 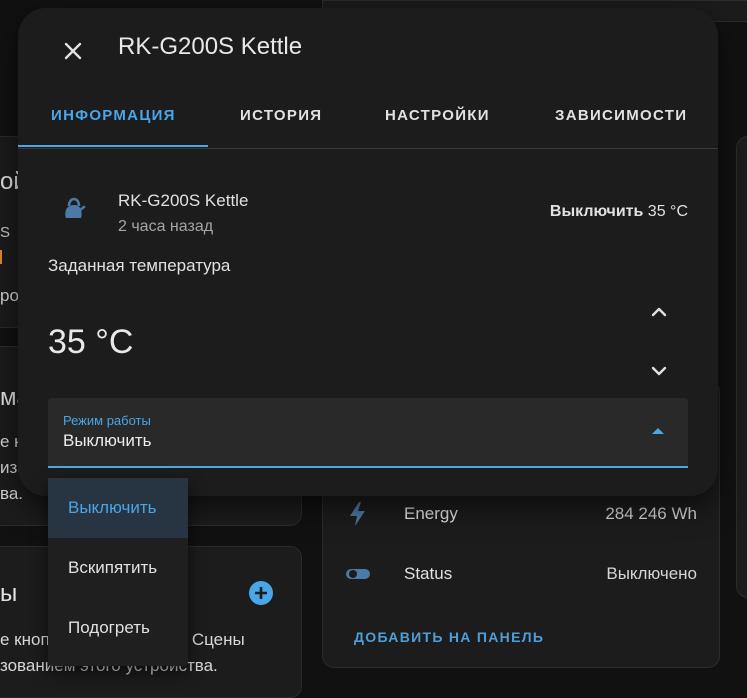 I want to click on tab-dependencies: ЗАВИСИМОСТИ, so click(x=621, y=122).